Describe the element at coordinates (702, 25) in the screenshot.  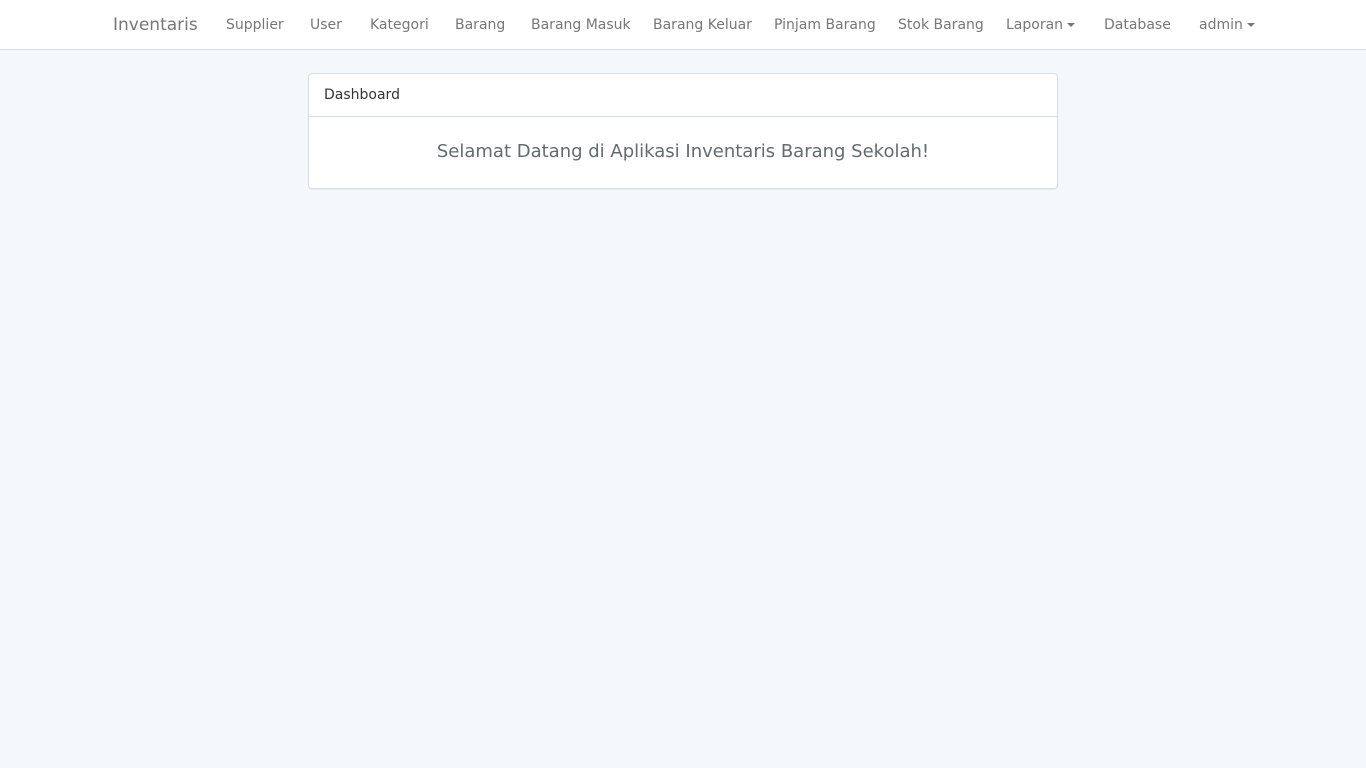
I see `nav-item-barang-keluar: Barang Keluar` at that location.